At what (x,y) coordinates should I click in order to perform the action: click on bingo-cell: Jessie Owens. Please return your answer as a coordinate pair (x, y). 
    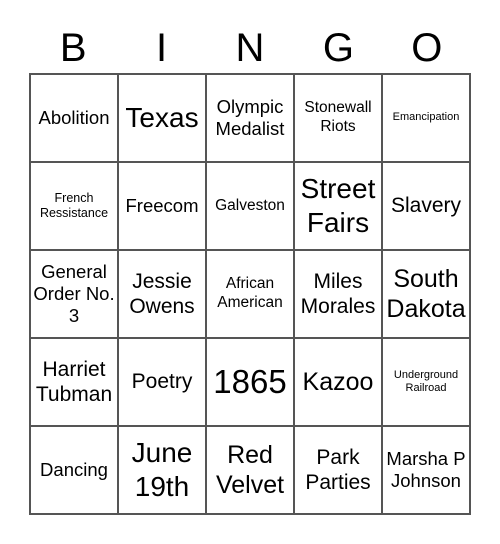
    Looking at the image, I should click on (162, 294).